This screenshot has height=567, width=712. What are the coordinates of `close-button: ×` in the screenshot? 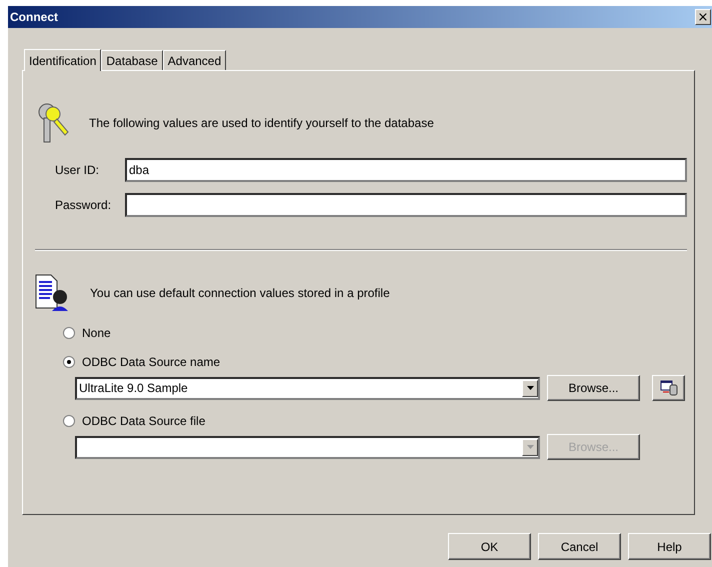 It's located at (703, 17).